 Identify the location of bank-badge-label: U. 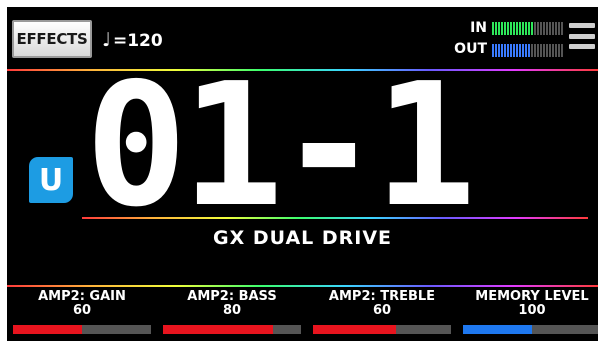
(51, 180).